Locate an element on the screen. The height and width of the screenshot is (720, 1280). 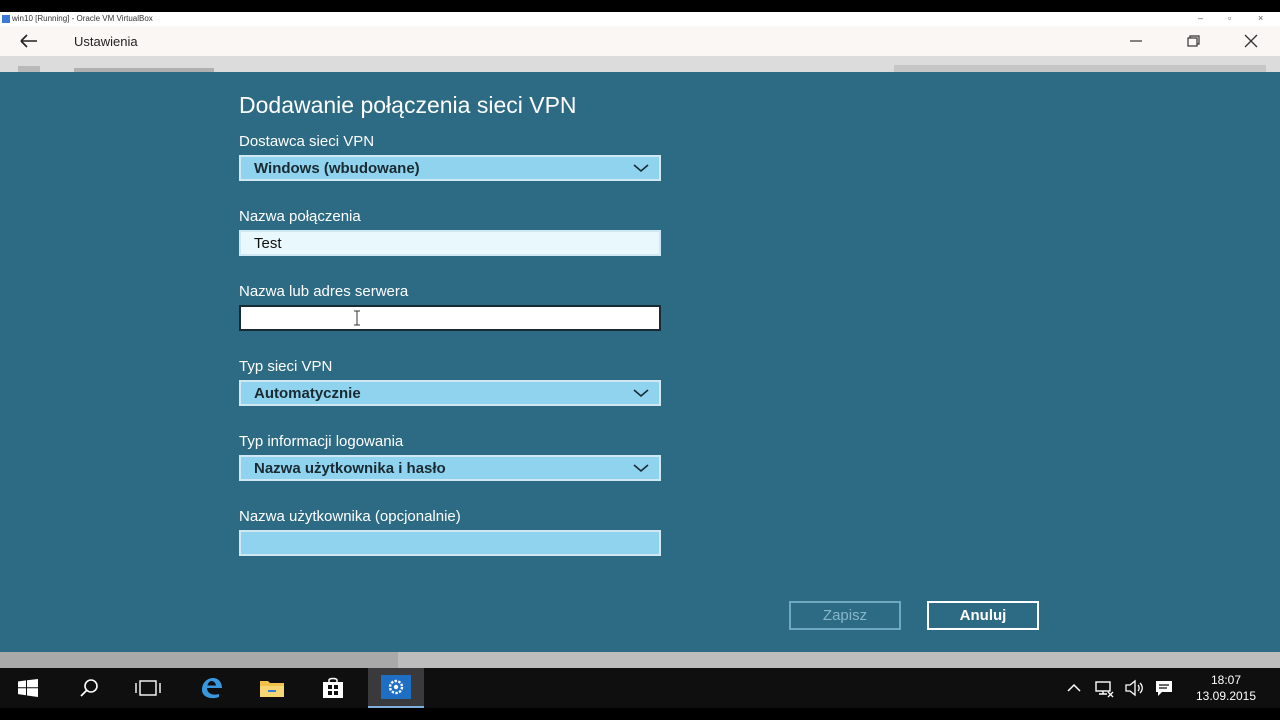
clock-time: 18:07 is located at coordinates (1226, 680).